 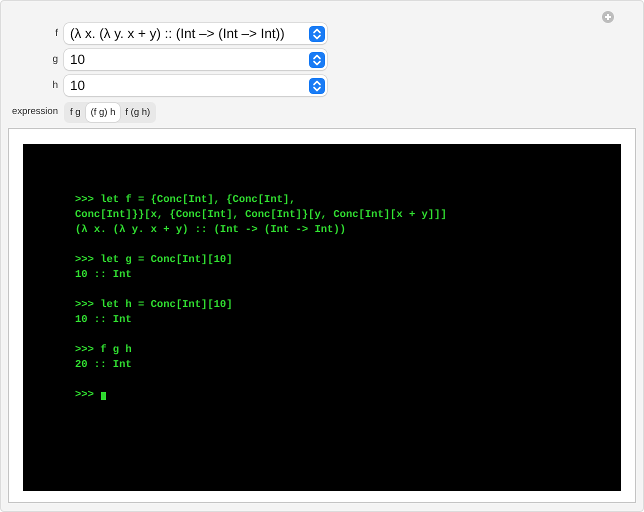 I want to click on segment-button: f (g h), so click(x=138, y=112).